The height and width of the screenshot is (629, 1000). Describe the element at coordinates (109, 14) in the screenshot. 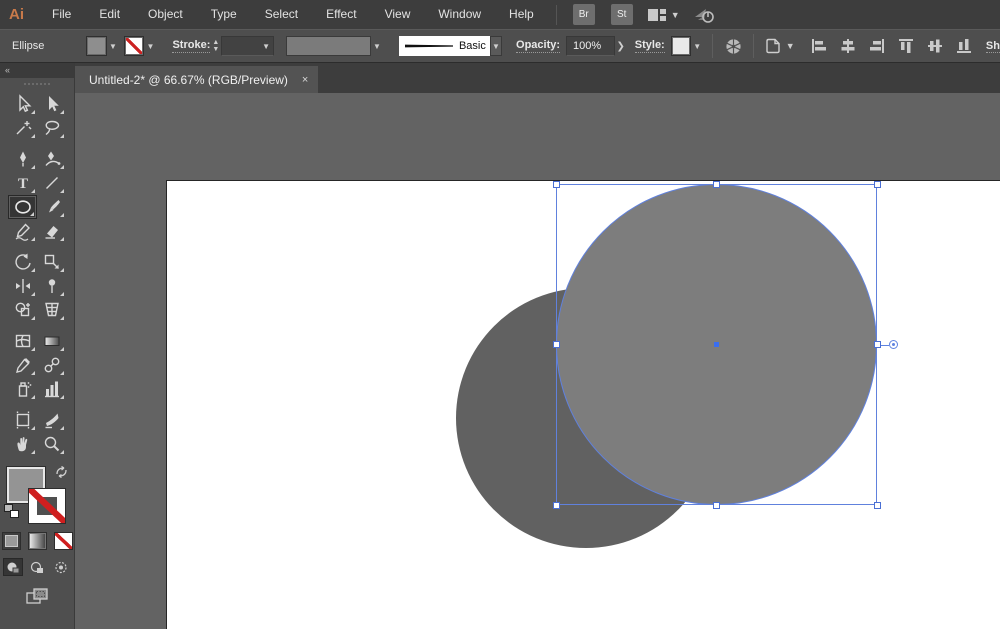

I see `menu-item-edit: Edit` at that location.